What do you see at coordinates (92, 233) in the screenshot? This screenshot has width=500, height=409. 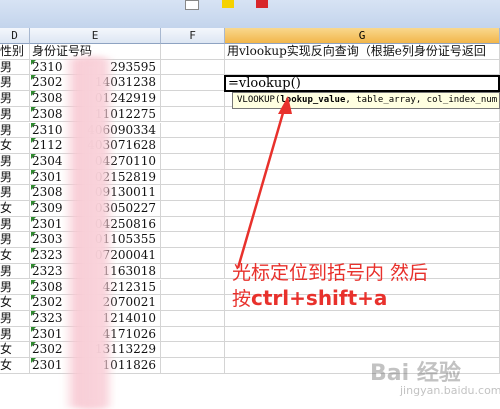 I see `privacy-blur-core` at bounding box center [92, 233].